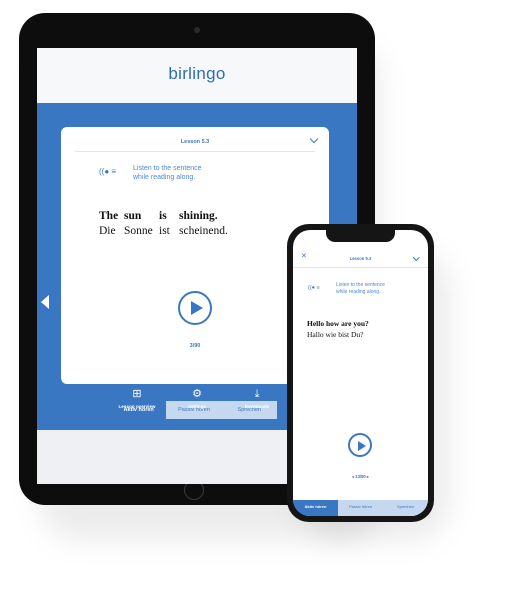  I want to click on tab-aktiv-hoeren: Aktiv hören, so click(315, 508).